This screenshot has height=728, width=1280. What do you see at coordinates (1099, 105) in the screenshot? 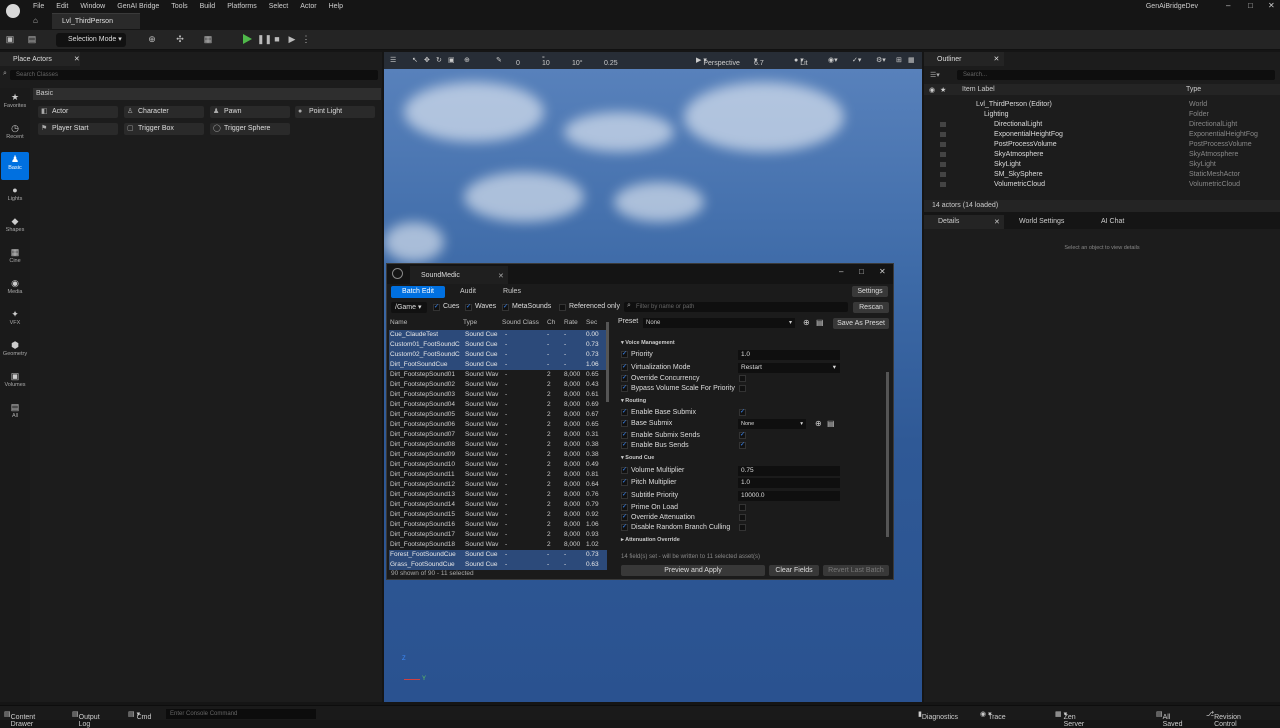
I see `outliner-row: Lvl_ThirdPerson (Editor) World` at bounding box center [1099, 105].